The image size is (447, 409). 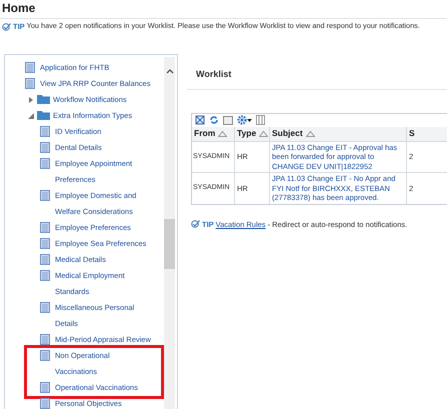 I want to click on refresh-icon, so click(x=214, y=120).